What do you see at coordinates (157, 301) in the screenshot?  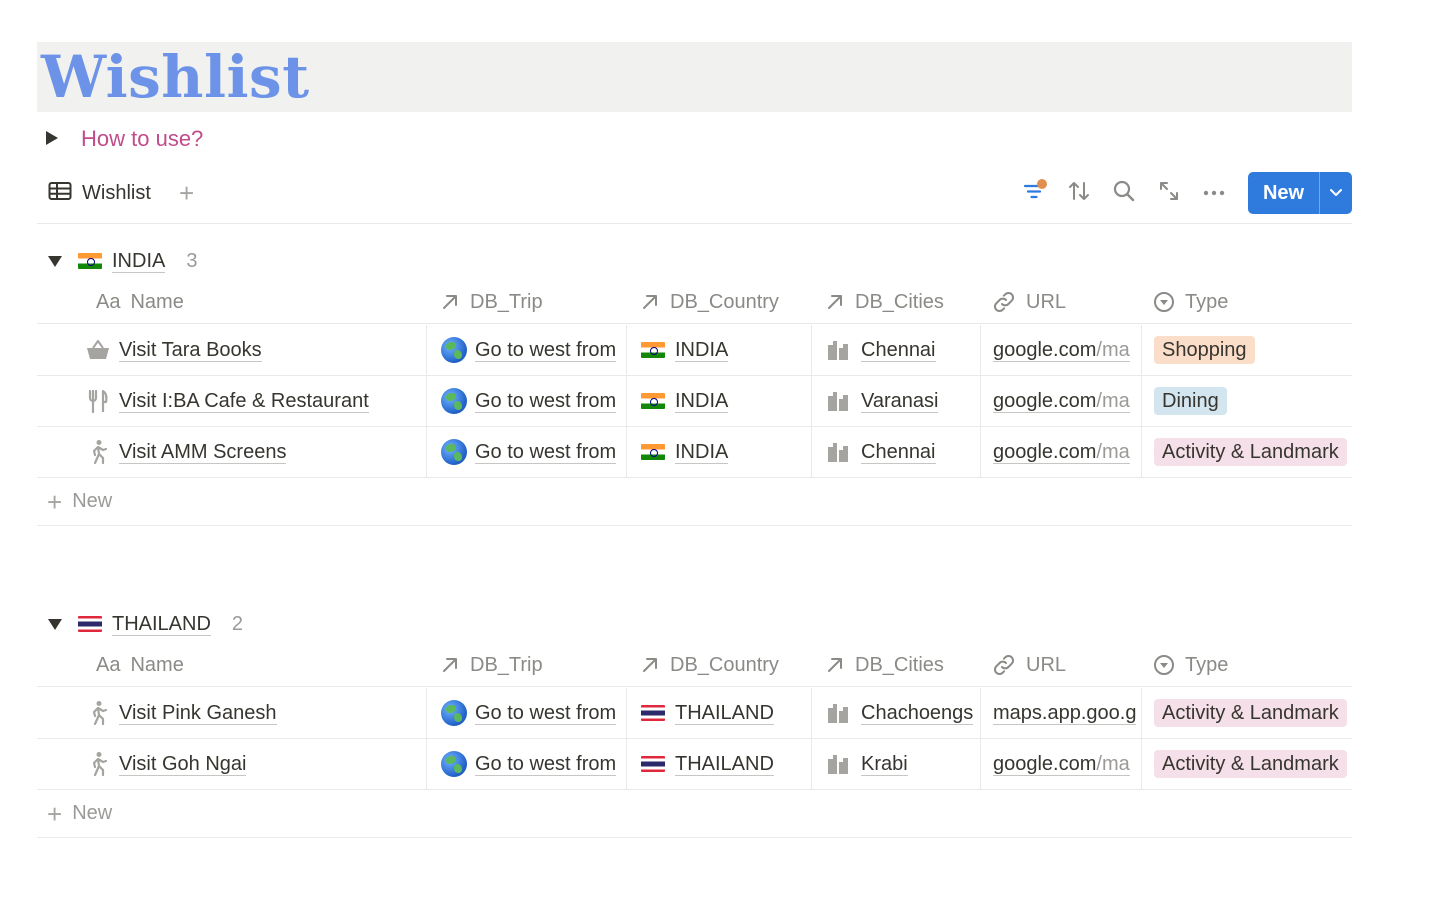 I see `column-header-label: Name` at bounding box center [157, 301].